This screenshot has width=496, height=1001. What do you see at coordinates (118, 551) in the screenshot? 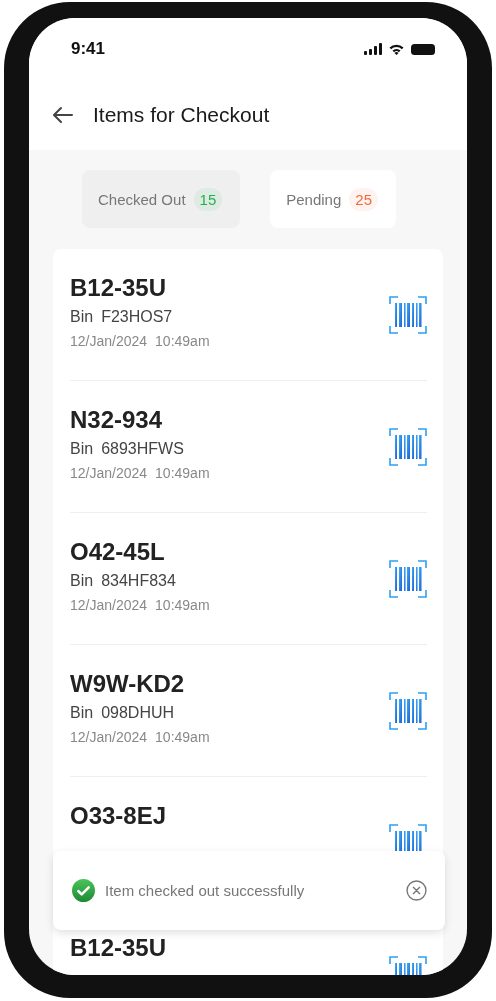
I see `item-code: O42-45L` at bounding box center [118, 551].